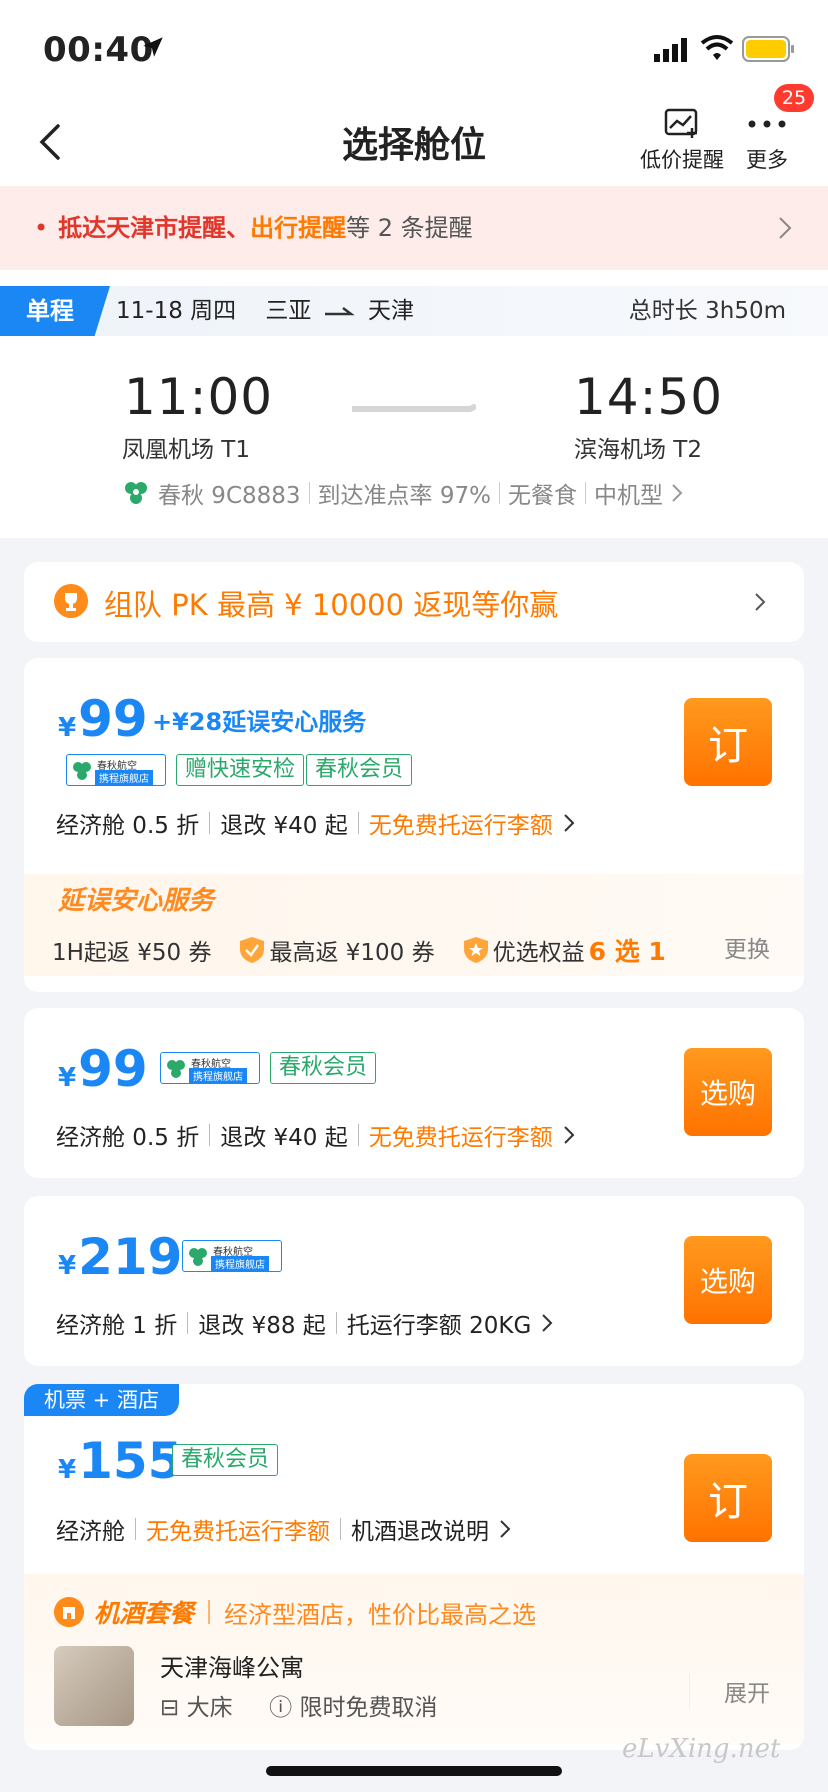 This screenshot has height=1792, width=828. I want to click on arrival-airport: 滨海机场 T2, so click(638, 450).